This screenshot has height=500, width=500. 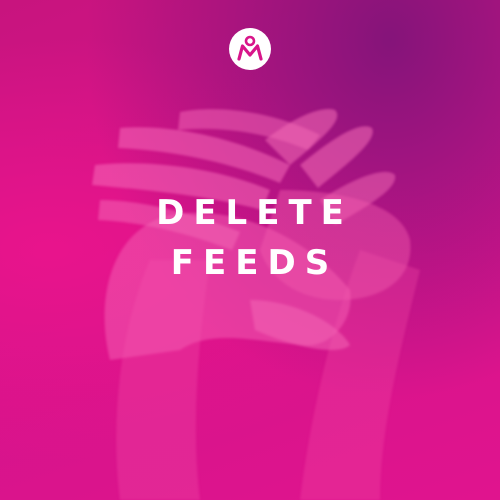 What do you see at coordinates (250, 49) in the screenshot?
I see `brand-logo-icon` at bounding box center [250, 49].